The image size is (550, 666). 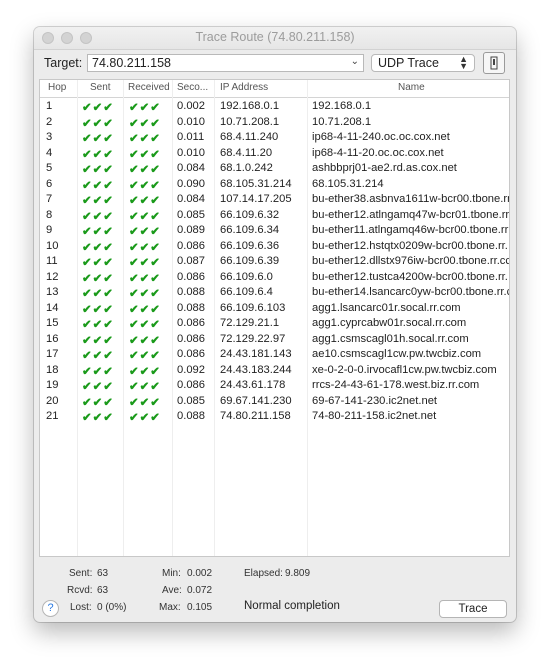 I want to click on table-row: 1 ✔✔✔ ✔✔✔ 0.002 192.168.0.1 192.168.0.1, so click(x=274, y=107).